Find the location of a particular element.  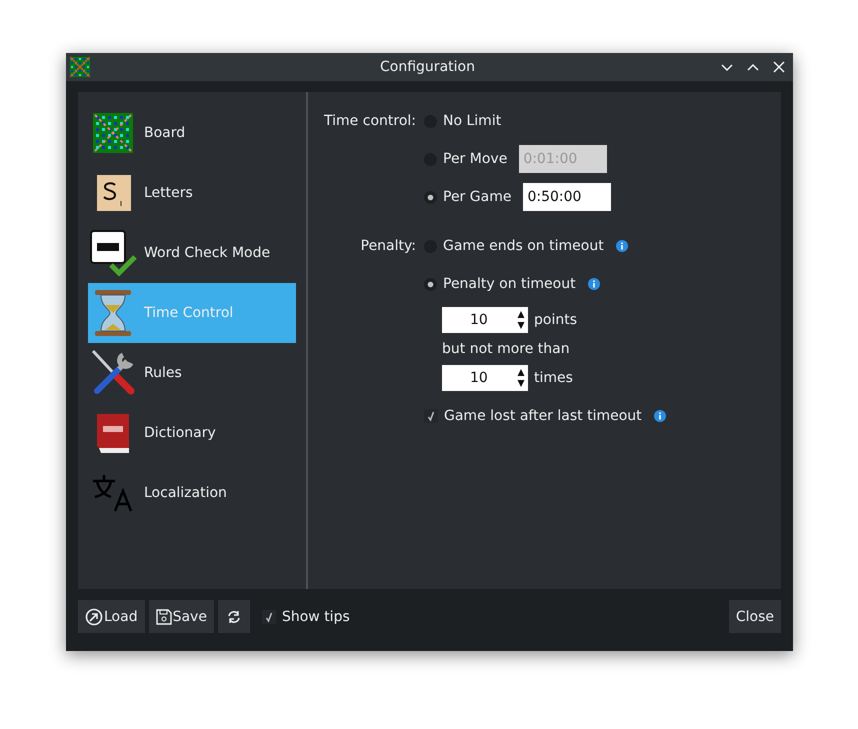

sidebar-item: Letters is located at coordinates (192, 193).